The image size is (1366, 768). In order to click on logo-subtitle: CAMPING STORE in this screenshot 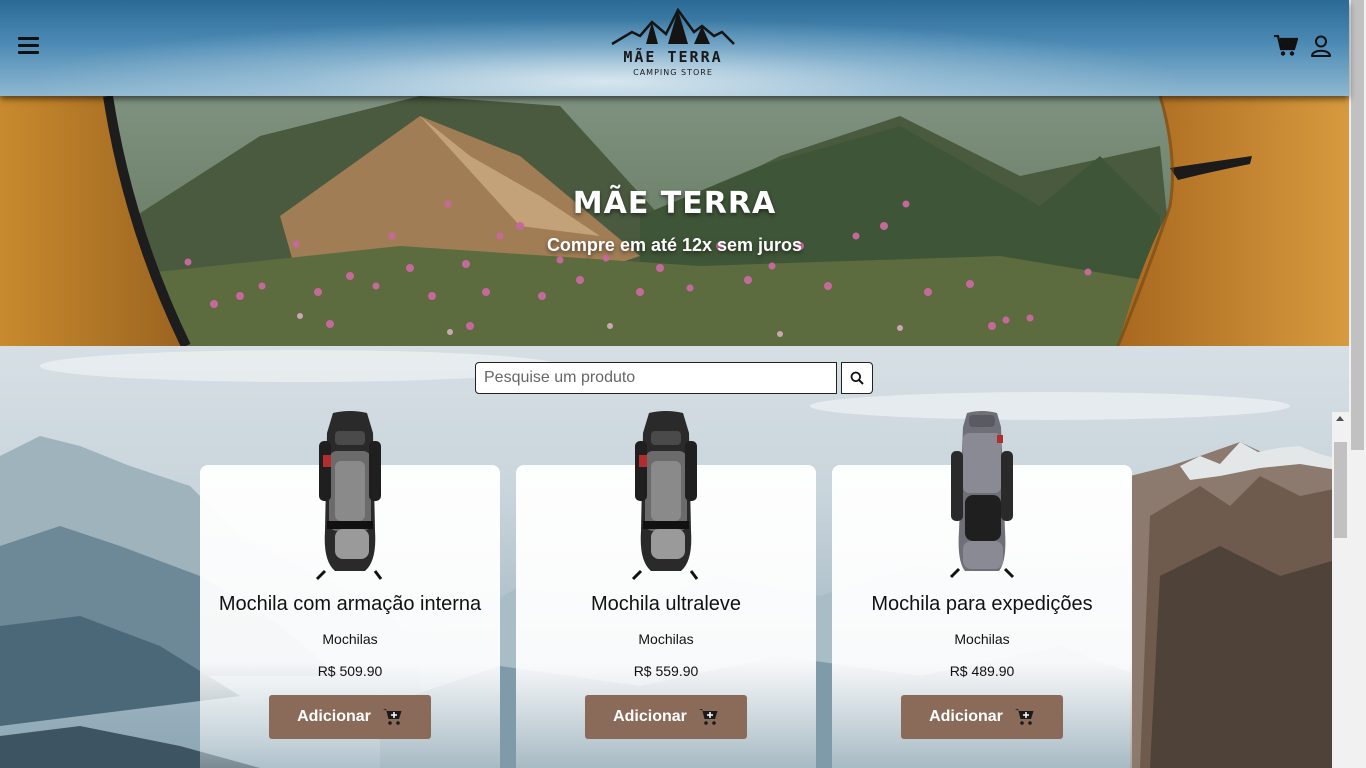, I will do `click(673, 72)`.